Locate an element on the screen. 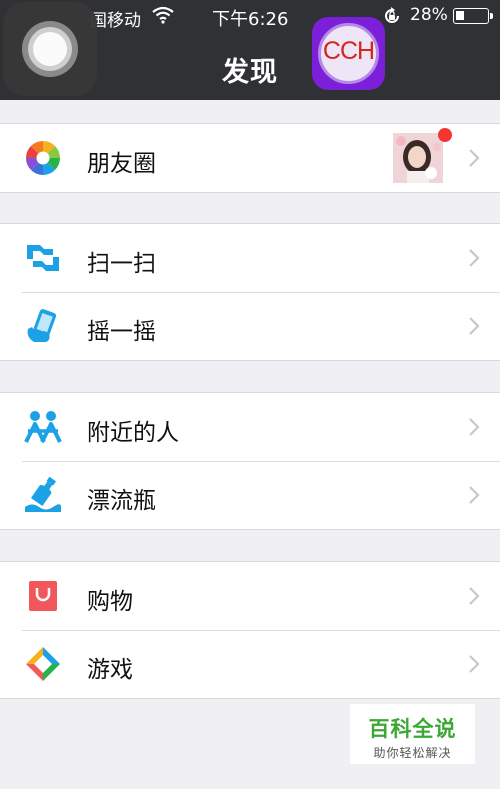 This screenshot has width=500, height=789. games-label: 游戏 is located at coordinates (110, 670).